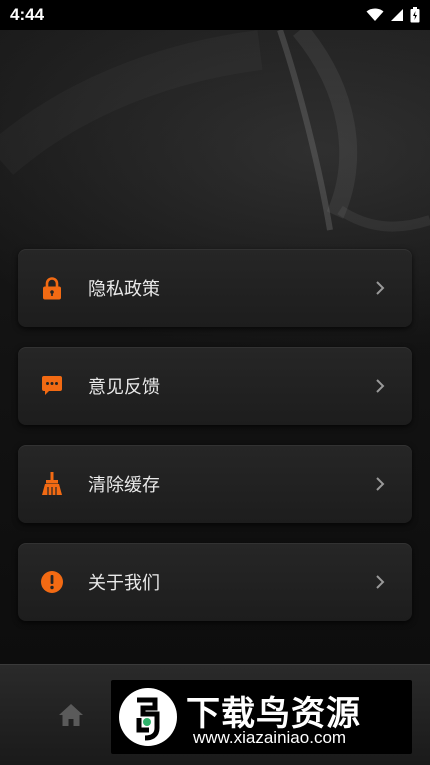 The height and width of the screenshot is (765, 430). Describe the element at coordinates (215, 582) in the screenshot. I see `menu-item-about-us: 关于我们` at that location.